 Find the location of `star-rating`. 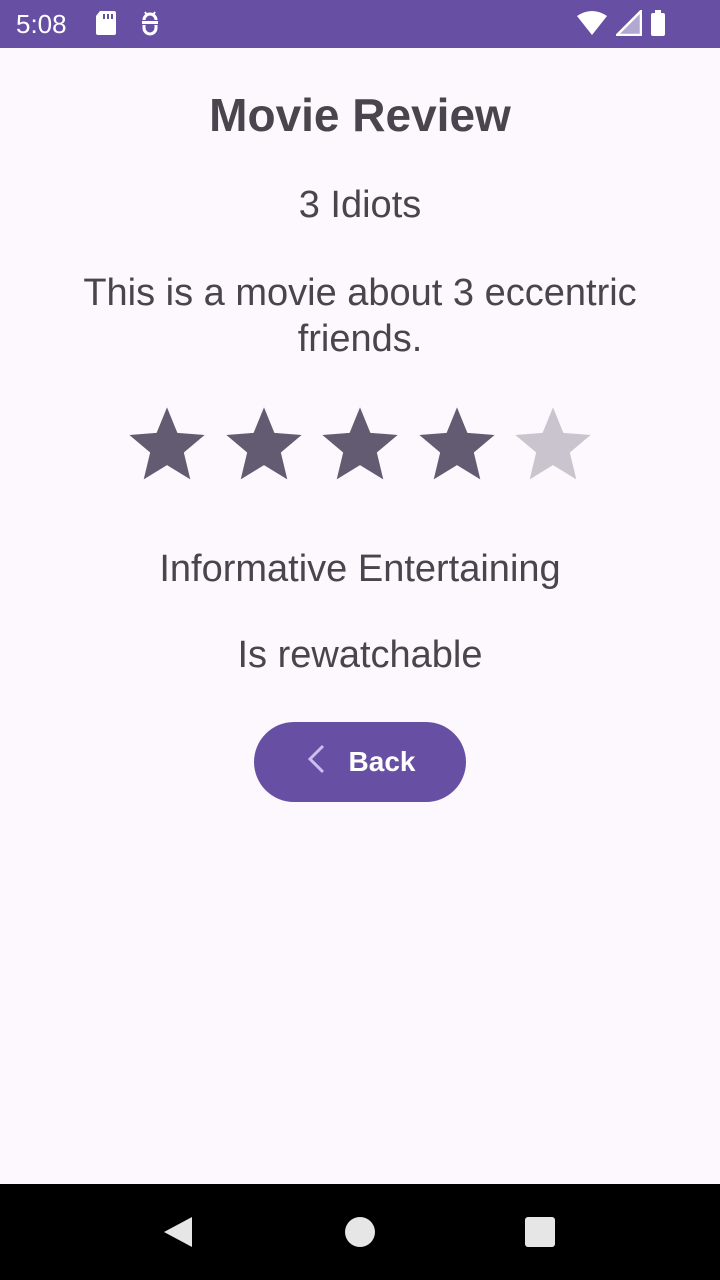

star-rating is located at coordinates (360, 445).